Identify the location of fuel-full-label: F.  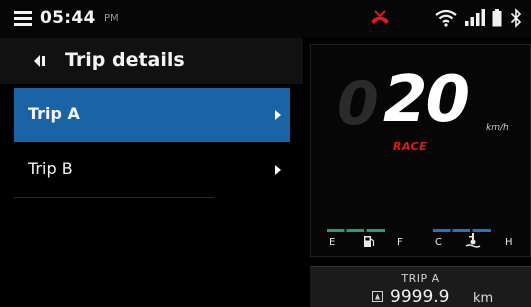
(400, 242).